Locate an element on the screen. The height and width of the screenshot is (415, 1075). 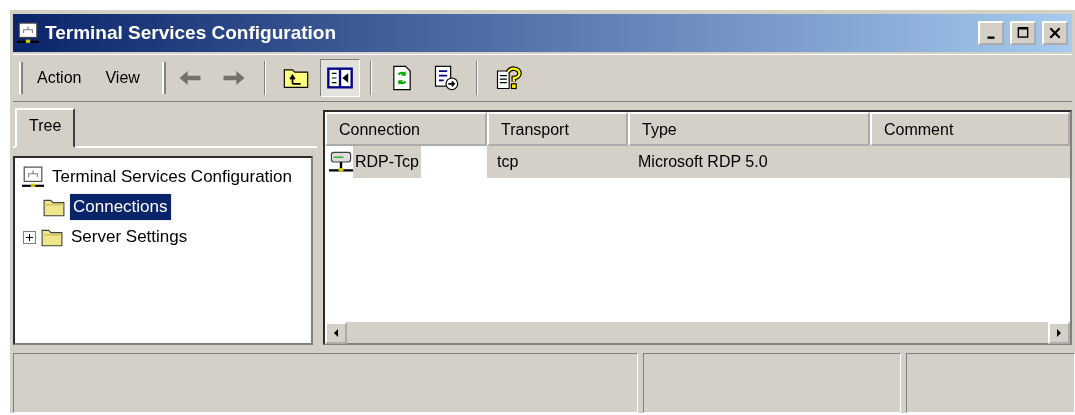
scroll-left-button is located at coordinates (336, 333).